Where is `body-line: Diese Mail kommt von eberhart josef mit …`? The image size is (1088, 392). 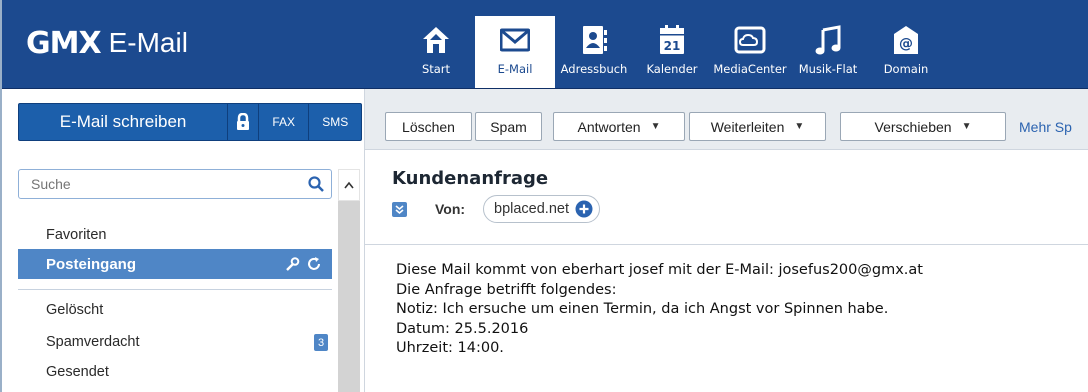
body-line: Diese Mail kommt von eberhart josef mit … is located at coordinates (659, 270).